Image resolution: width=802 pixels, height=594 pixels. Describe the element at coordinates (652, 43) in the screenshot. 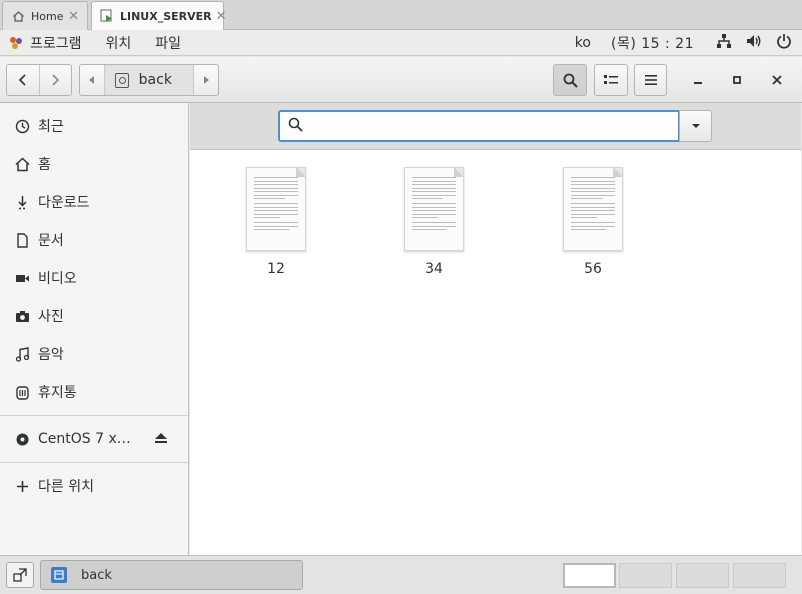

I see `clock: (목) 15 : 21` at that location.